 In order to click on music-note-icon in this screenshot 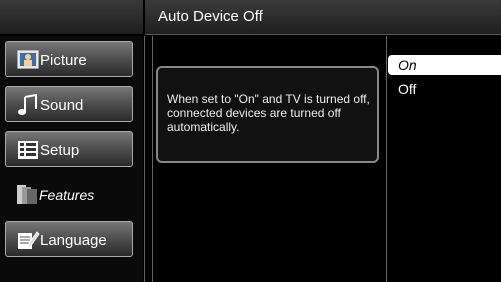, I will do `click(27, 104)`.